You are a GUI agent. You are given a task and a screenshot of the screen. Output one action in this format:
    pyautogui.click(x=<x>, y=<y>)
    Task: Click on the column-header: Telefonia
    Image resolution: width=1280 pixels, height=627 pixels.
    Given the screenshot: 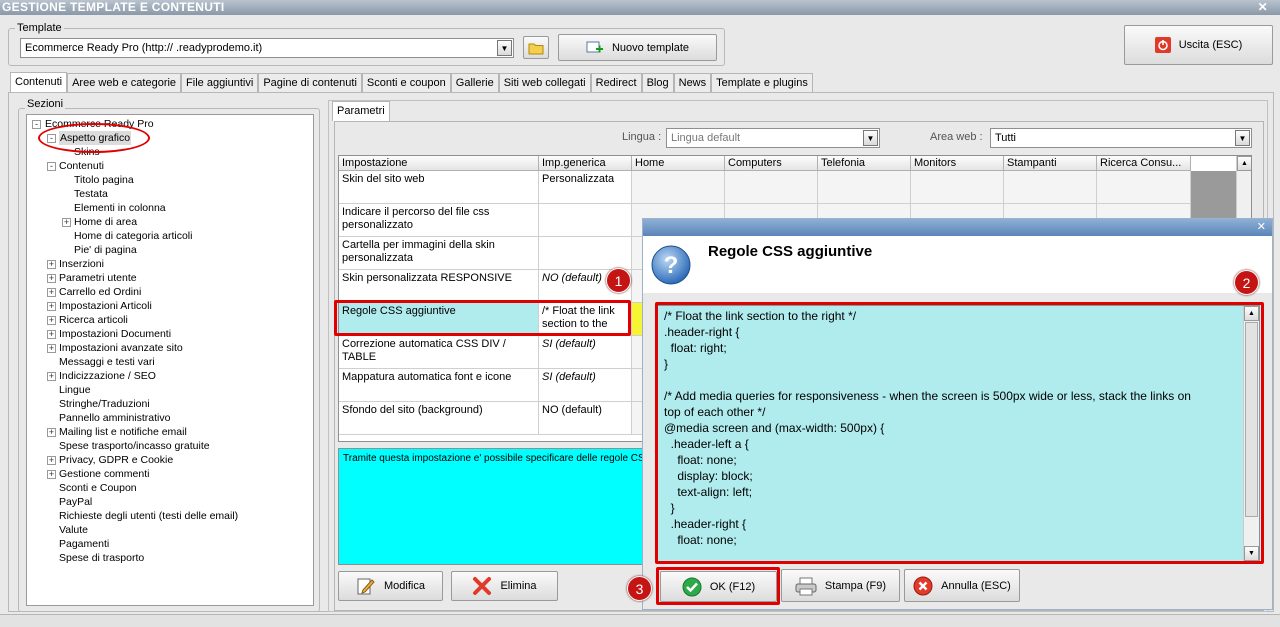 What is the action you would take?
    pyautogui.click(x=864, y=163)
    